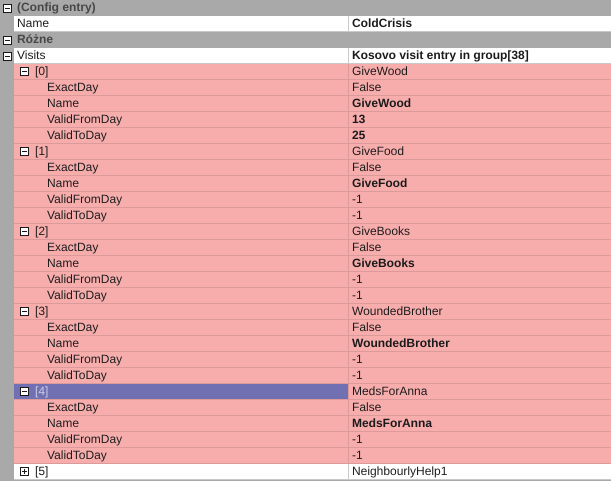 The image size is (611, 481). Describe the element at coordinates (41, 311) in the screenshot. I see `property-name: [3]` at that location.